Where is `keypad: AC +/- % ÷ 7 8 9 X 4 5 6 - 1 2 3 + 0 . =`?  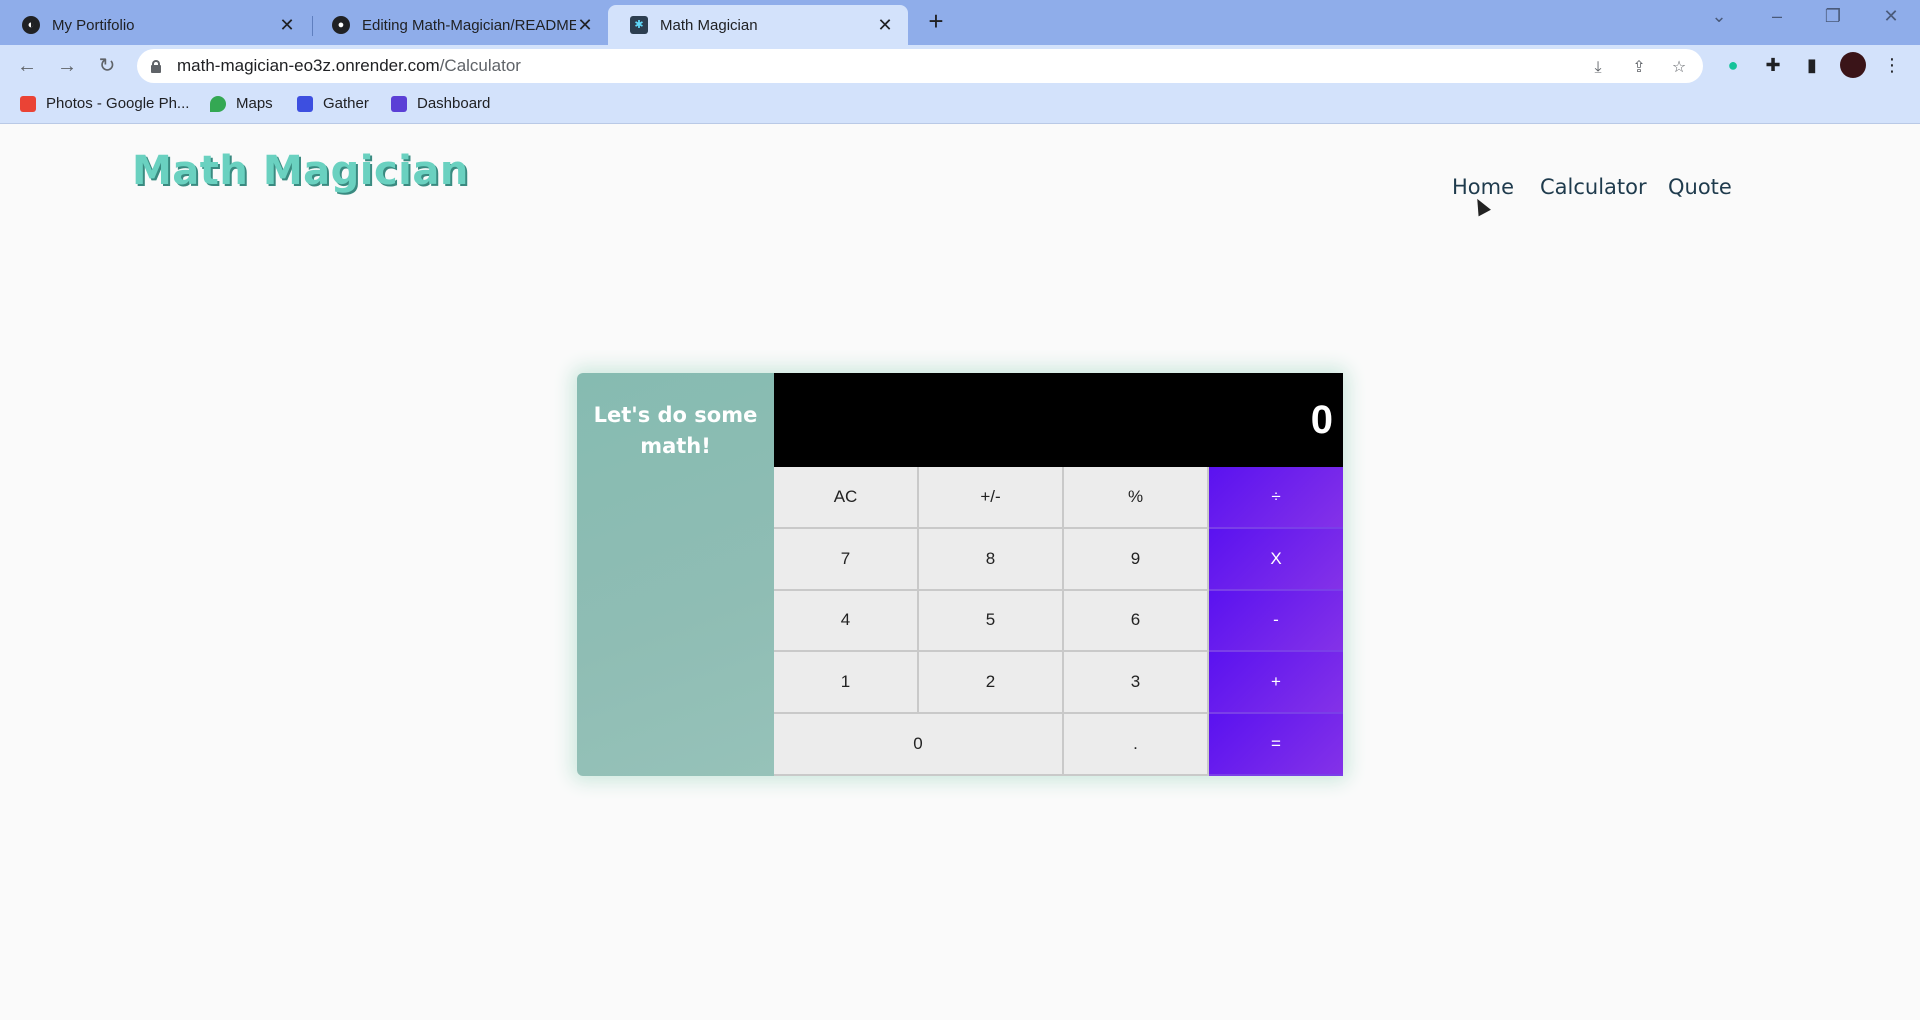 keypad: AC +/- % ÷ 7 8 9 X 4 5 6 - 1 2 3 + 0 . = is located at coordinates (1058, 621).